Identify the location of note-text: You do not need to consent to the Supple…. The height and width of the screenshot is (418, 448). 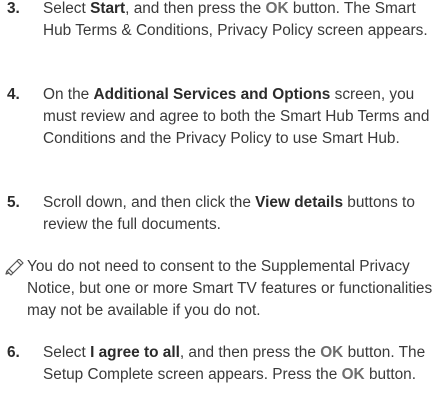
(230, 288).